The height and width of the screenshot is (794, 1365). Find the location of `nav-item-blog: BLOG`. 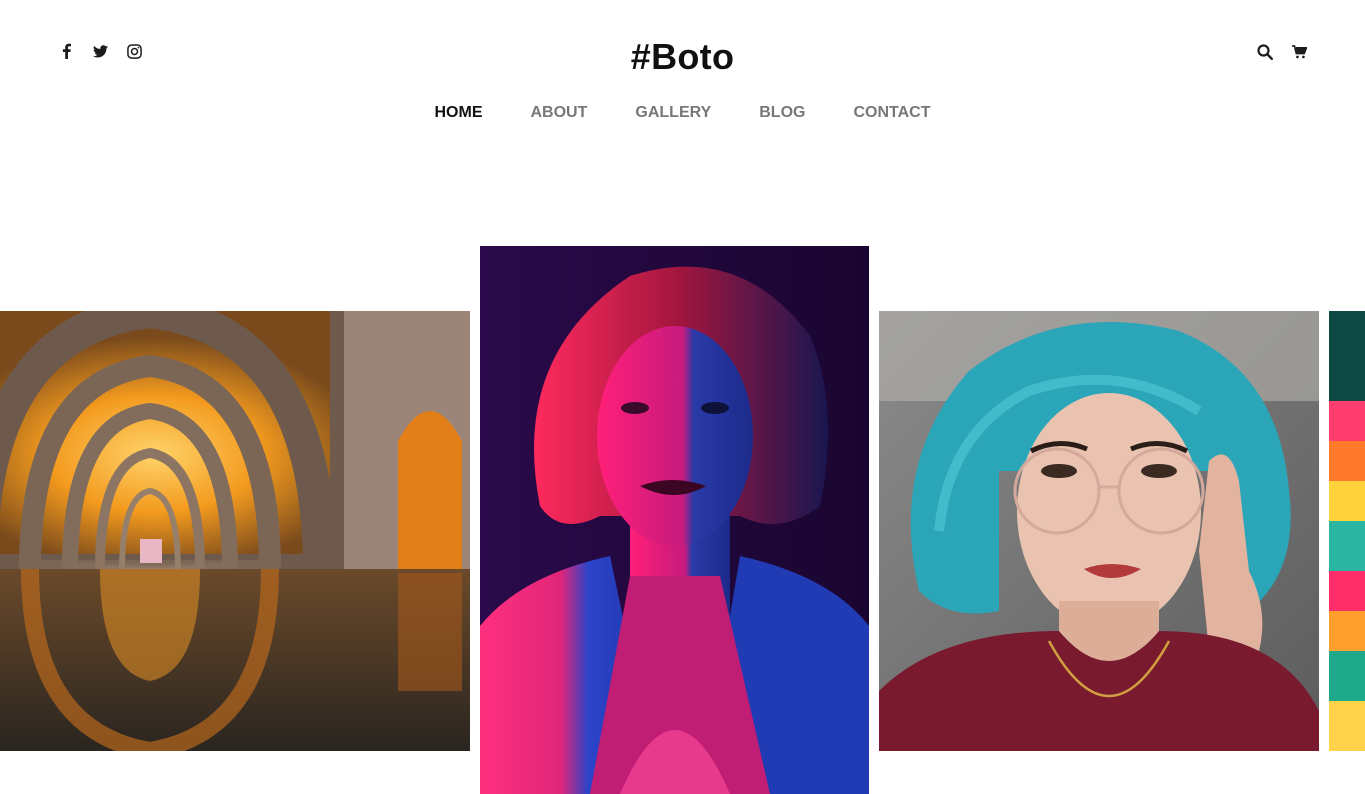

nav-item-blog: BLOG is located at coordinates (782, 113).